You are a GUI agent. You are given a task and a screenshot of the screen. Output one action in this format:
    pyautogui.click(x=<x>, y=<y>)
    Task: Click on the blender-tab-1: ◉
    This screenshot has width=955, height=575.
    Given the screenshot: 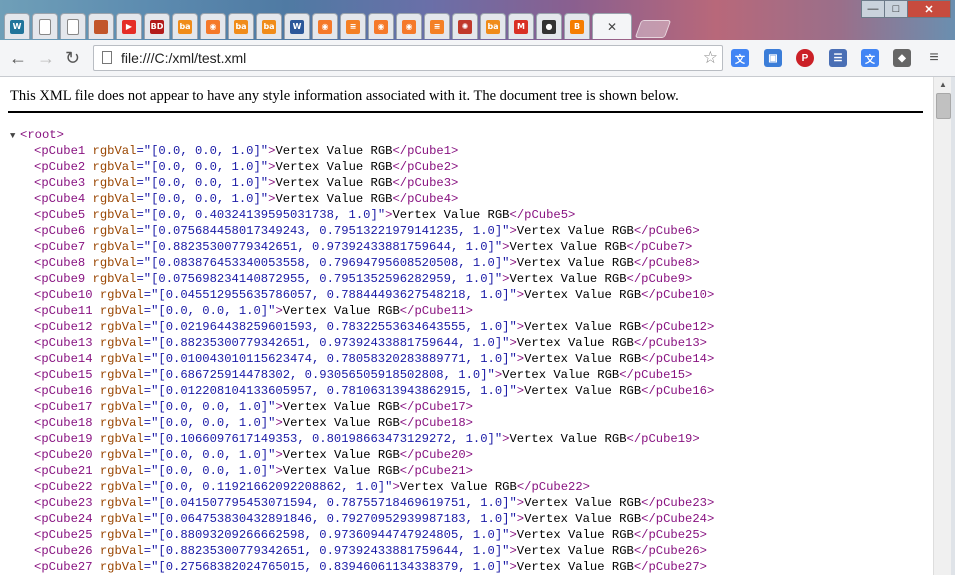 What is the action you would take?
    pyautogui.click(x=213, y=26)
    